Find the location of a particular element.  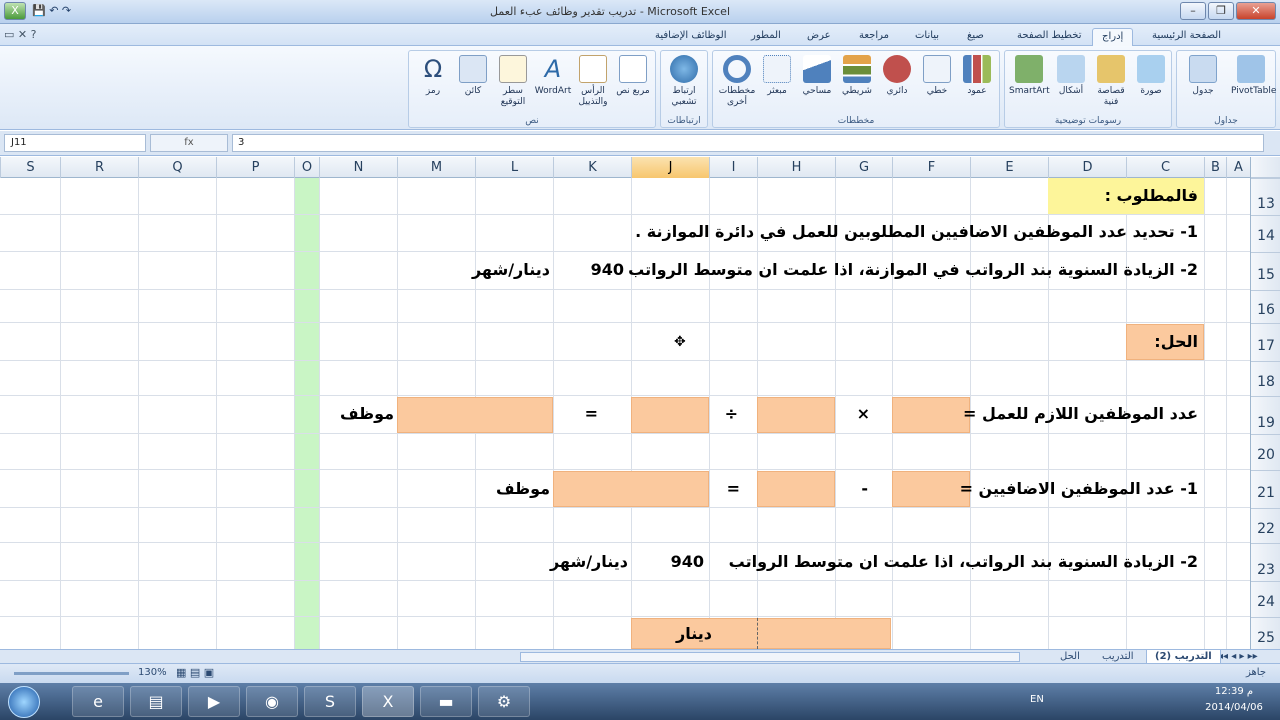

row-header-22: 22 is located at coordinates (1265, 525).